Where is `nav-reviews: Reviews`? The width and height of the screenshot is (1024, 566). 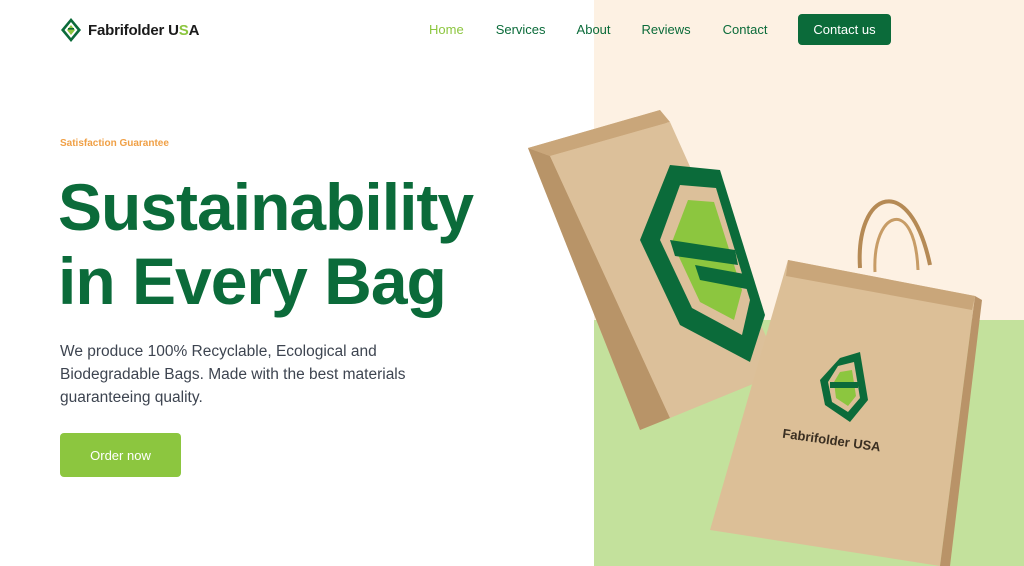
nav-reviews: Reviews is located at coordinates (666, 29).